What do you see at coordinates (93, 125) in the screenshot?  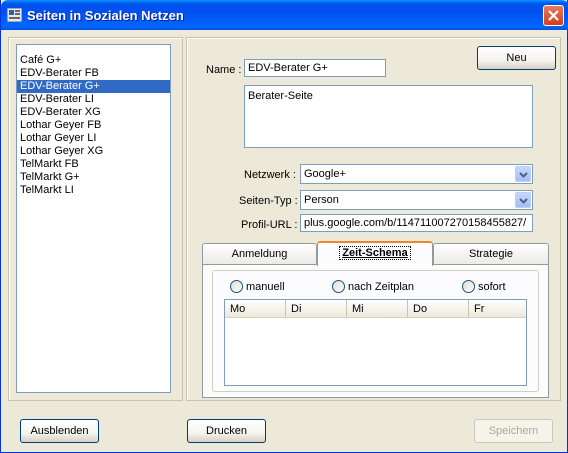 I see `list-item: Lothar Geyer FB` at bounding box center [93, 125].